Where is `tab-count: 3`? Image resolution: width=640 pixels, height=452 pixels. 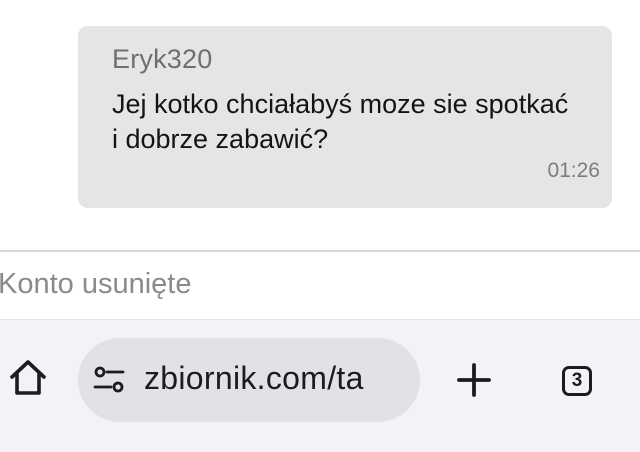
tab-count: 3 is located at coordinates (577, 380).